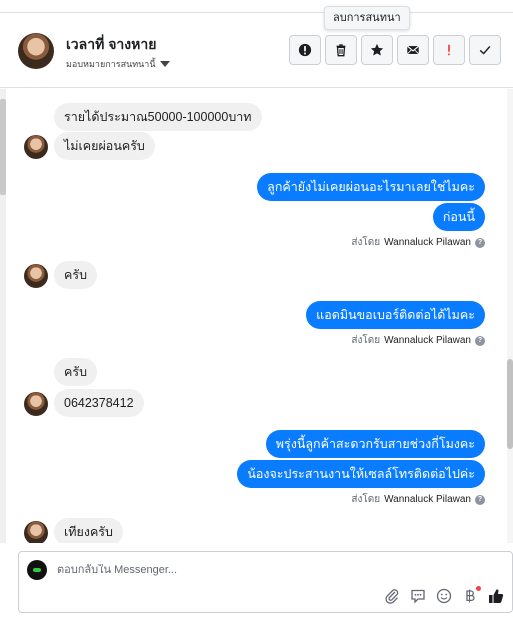  I want to click on incoming-message: รายได้ประมาณ50000-100000บาท, so click(158, 117).